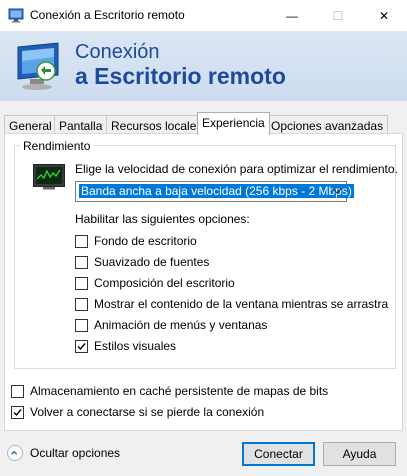 The height and width of the screenshot is (476, 407). I want to click on option-label: Estilos visuales, so click(135, 346).